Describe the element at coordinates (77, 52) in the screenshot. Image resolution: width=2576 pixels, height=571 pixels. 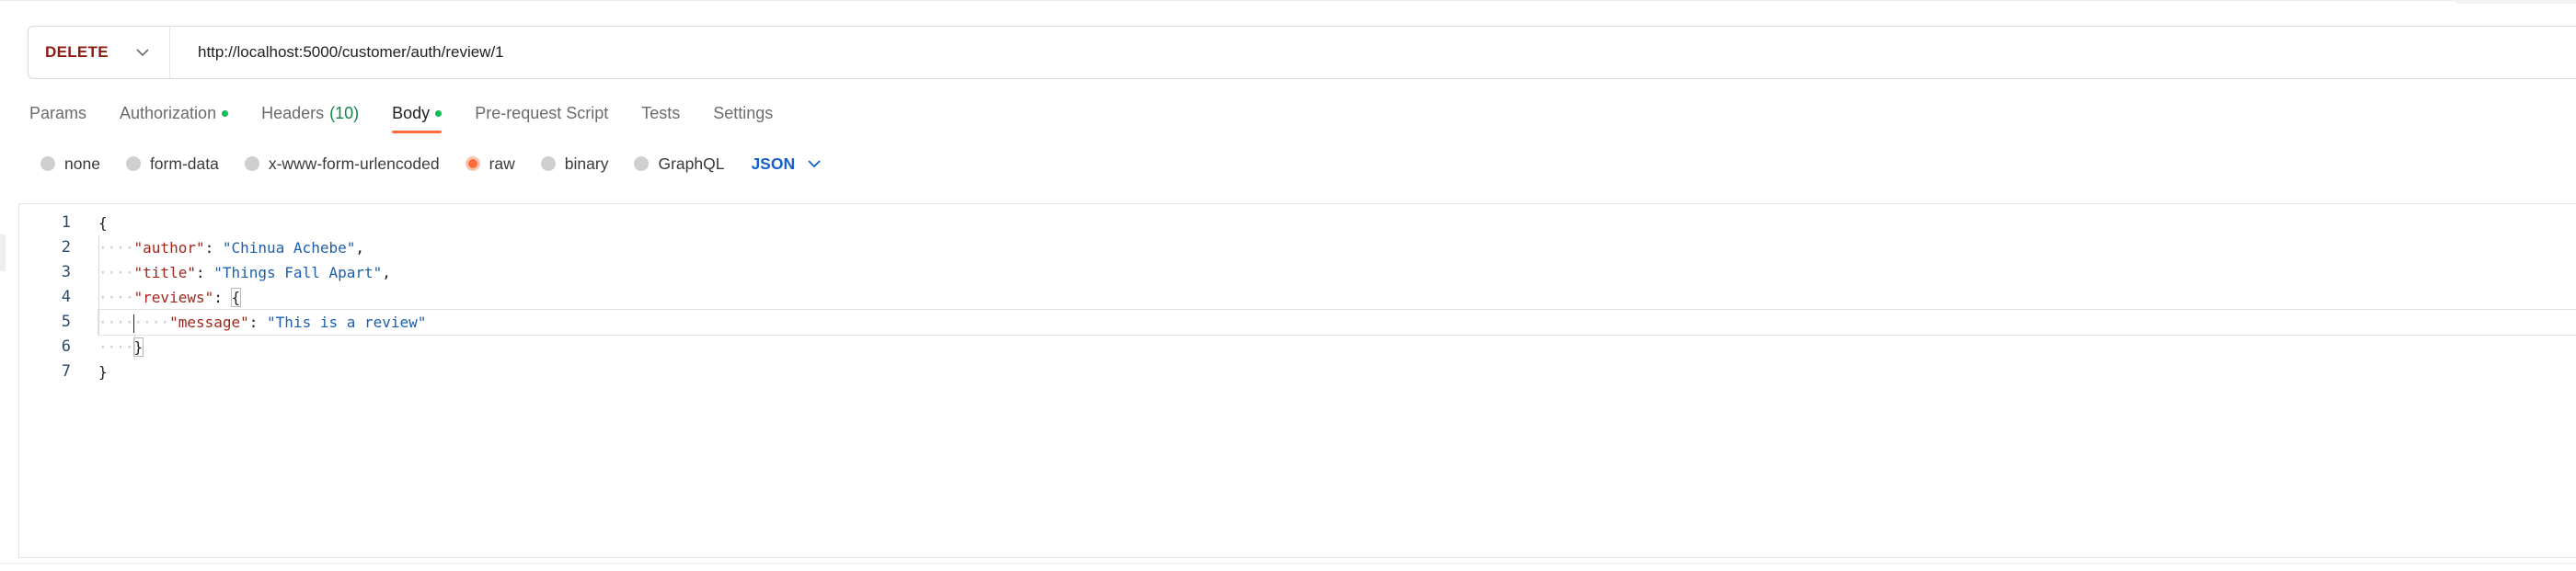
I see `method-label: DELETE` at that location.